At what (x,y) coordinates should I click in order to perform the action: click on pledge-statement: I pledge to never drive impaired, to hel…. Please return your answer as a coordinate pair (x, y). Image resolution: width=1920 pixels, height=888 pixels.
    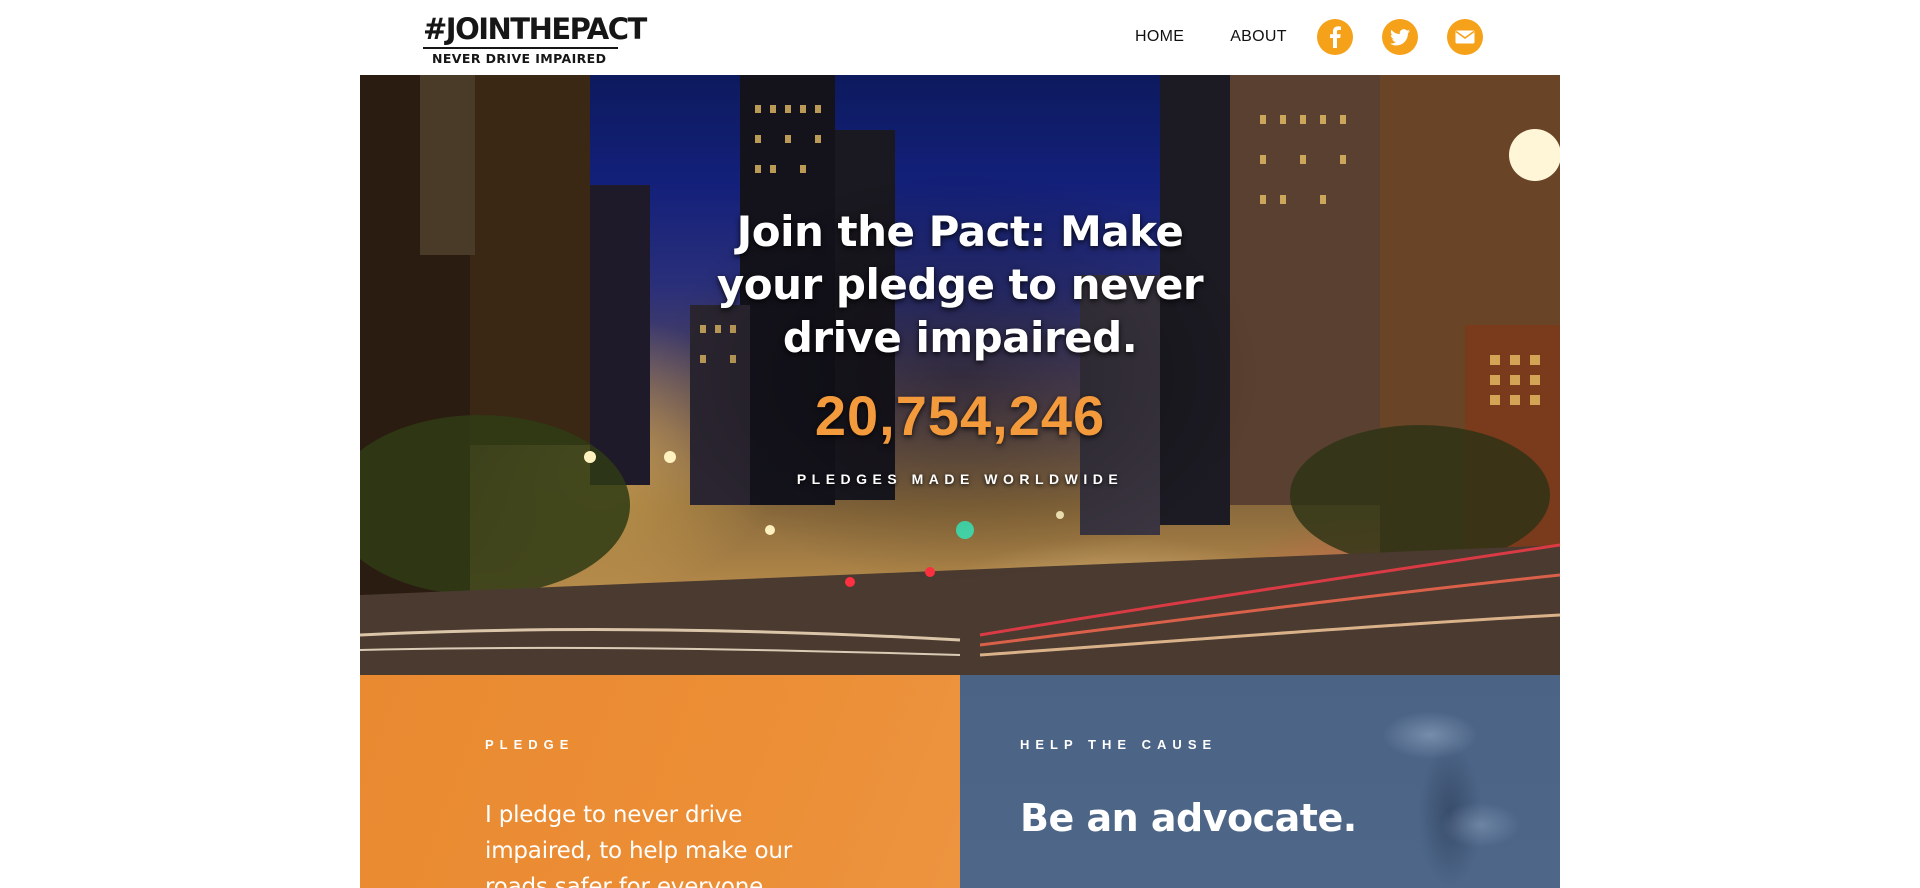
    Looking at the image, I should click on (638, 845).